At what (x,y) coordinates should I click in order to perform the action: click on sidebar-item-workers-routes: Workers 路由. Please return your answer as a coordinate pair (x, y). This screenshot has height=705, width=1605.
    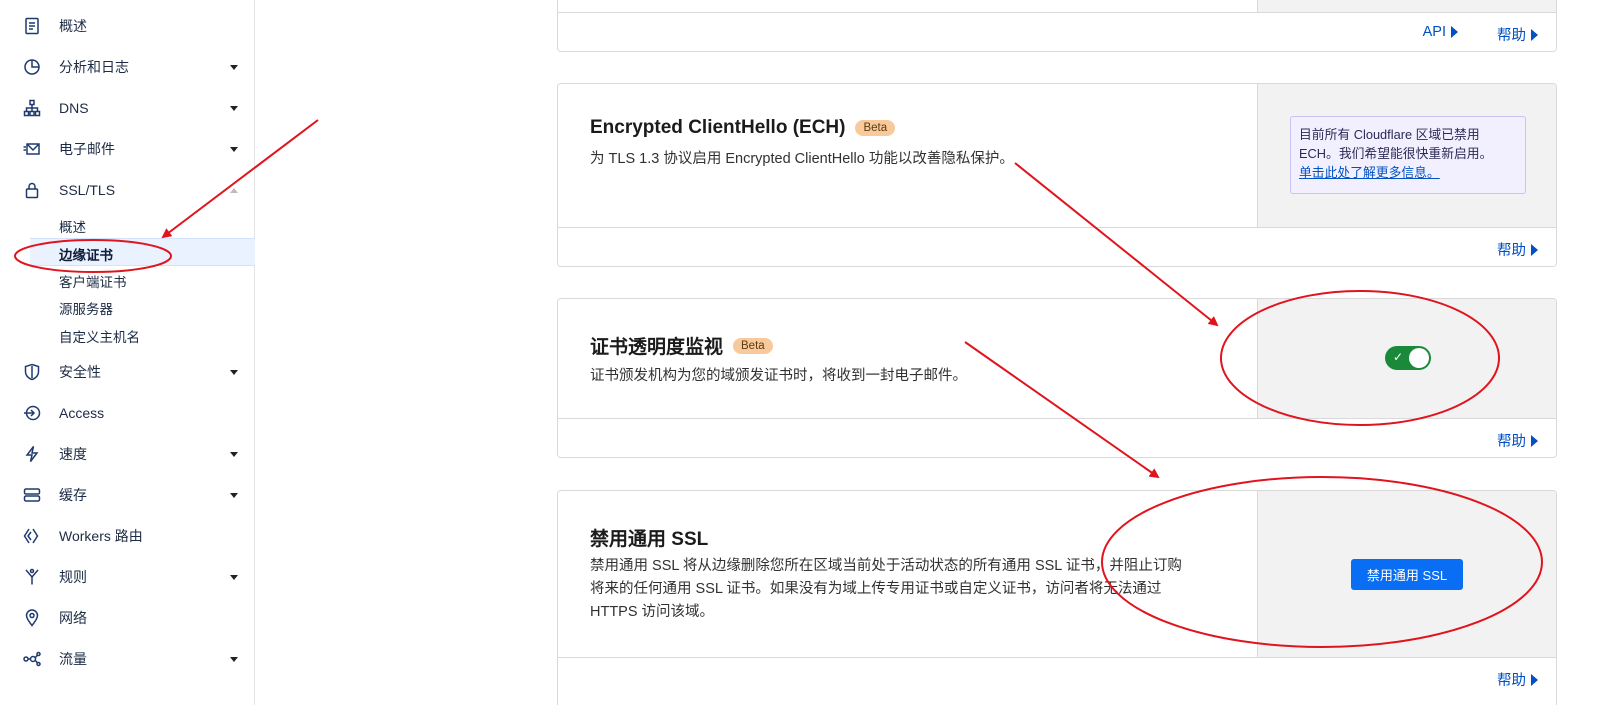
    Looking at the image, I should click on (127, 536).